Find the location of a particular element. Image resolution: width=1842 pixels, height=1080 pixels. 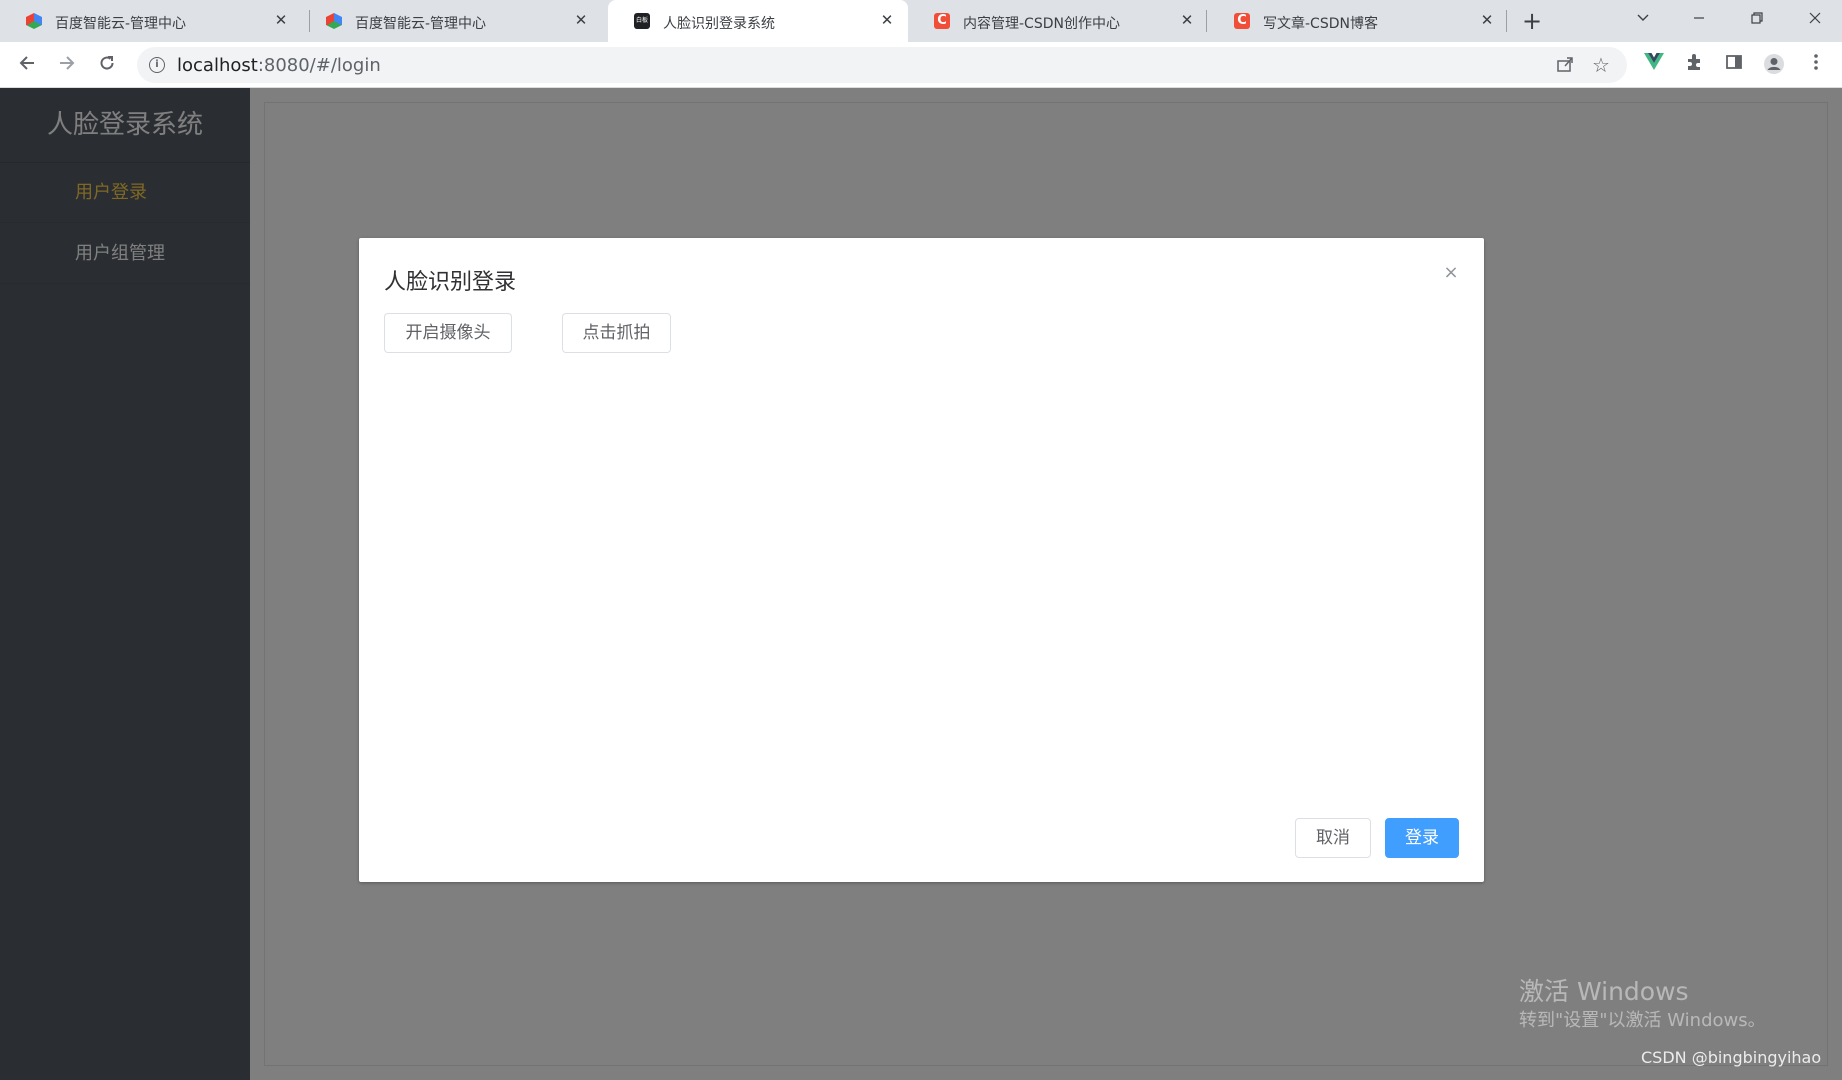

browser-tab: C 写文章-CSDN博客 ✕ is located at coordinates (1358, 21).